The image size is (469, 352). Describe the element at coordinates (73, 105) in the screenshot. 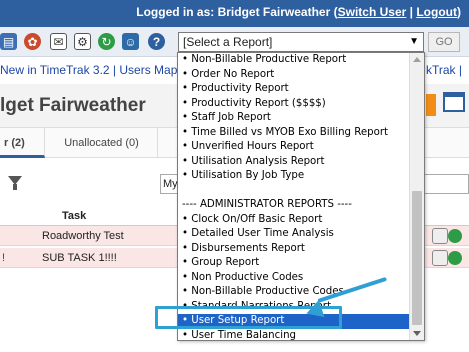

I see `page-title: lget Fairweather` at that location.